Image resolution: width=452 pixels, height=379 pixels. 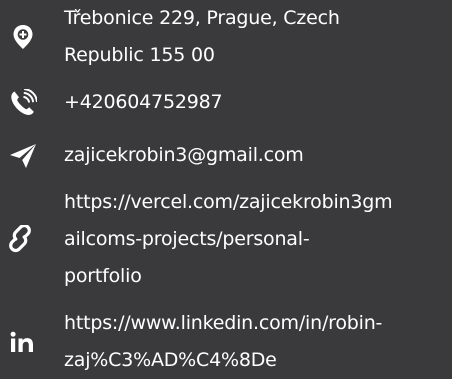 What do you see at coordinates (23, 155) in the screenshot?
I see `paper-plane-icon` at bounding box center [23, 155].